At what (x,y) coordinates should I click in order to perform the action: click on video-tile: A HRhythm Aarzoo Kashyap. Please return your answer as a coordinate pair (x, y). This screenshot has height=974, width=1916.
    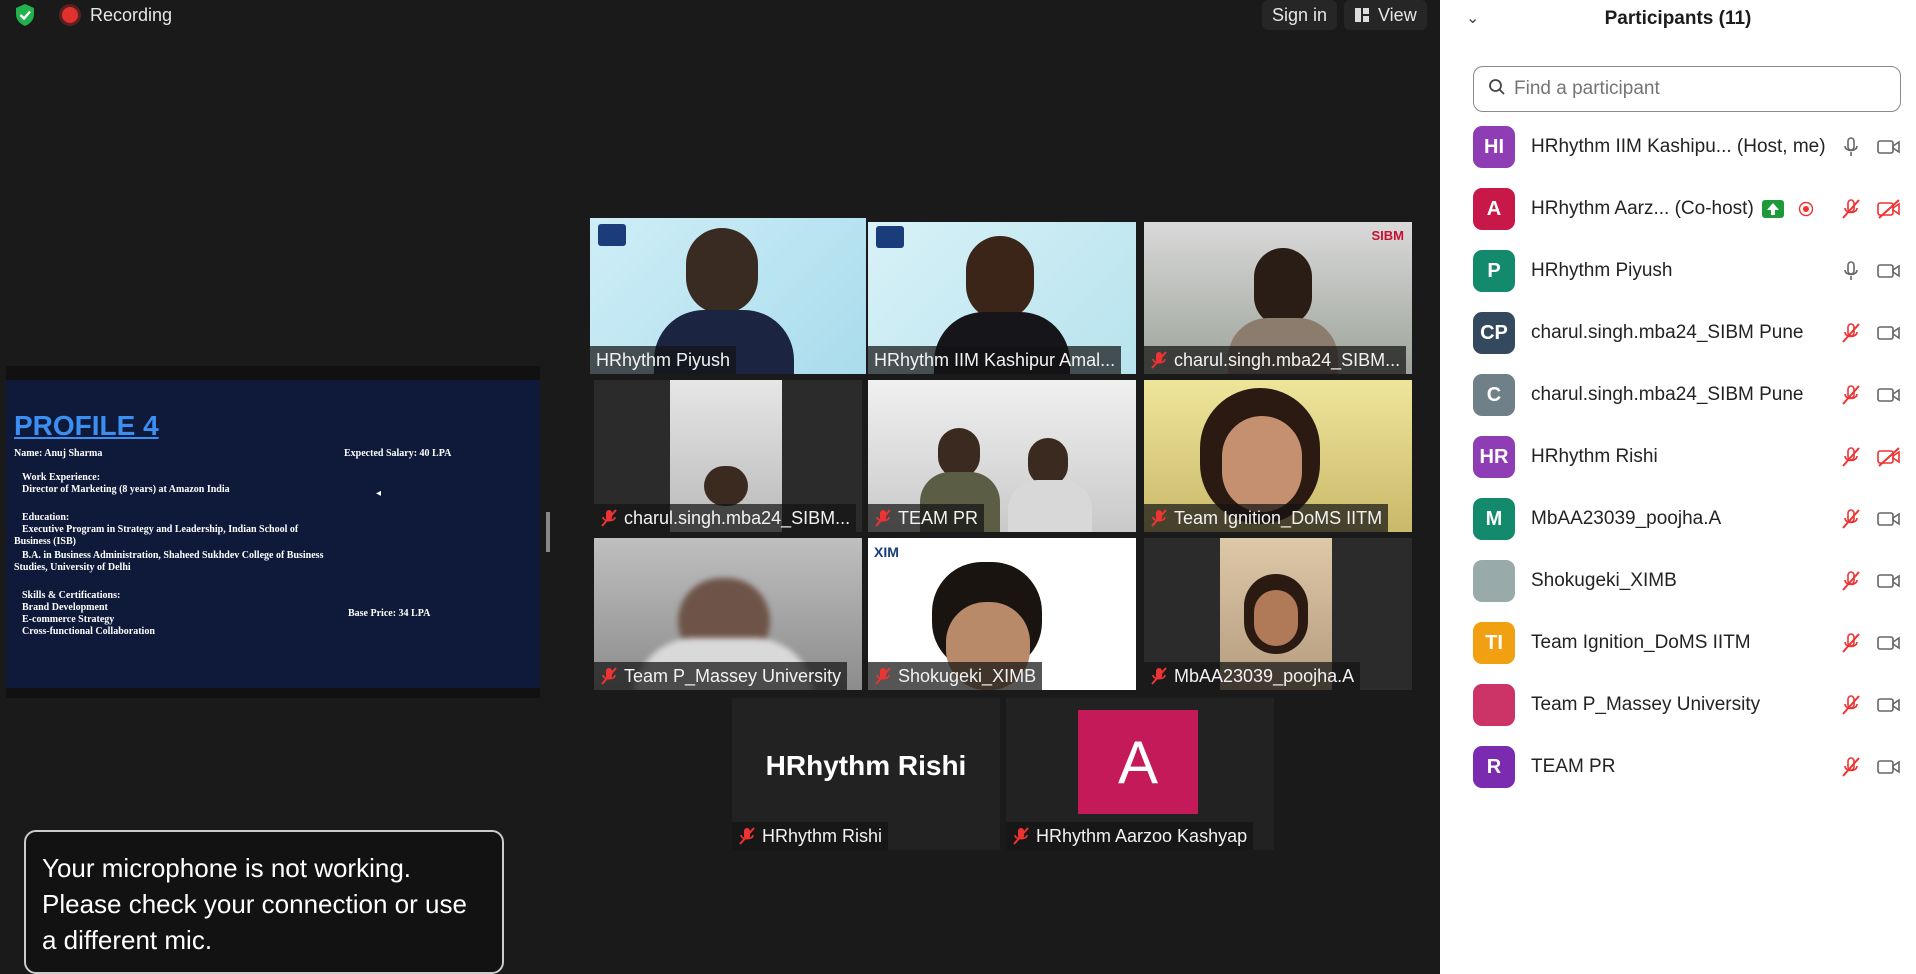
    Looking at the image, I should click on (1140, 774).